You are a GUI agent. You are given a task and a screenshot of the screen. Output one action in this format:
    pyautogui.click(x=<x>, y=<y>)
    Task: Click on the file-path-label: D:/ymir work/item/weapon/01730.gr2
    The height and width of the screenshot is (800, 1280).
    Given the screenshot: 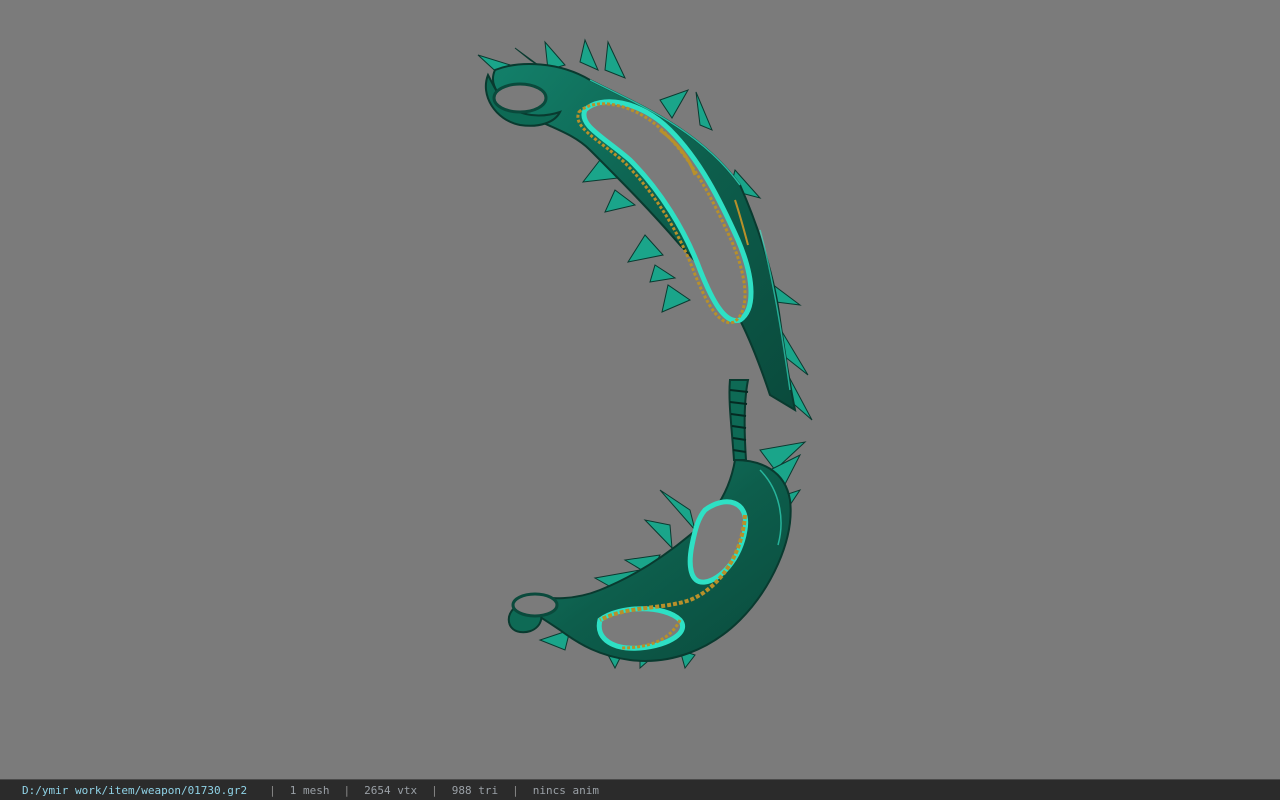 What is the action you would take?
    pyautogui.click(x=135, y=790)
    